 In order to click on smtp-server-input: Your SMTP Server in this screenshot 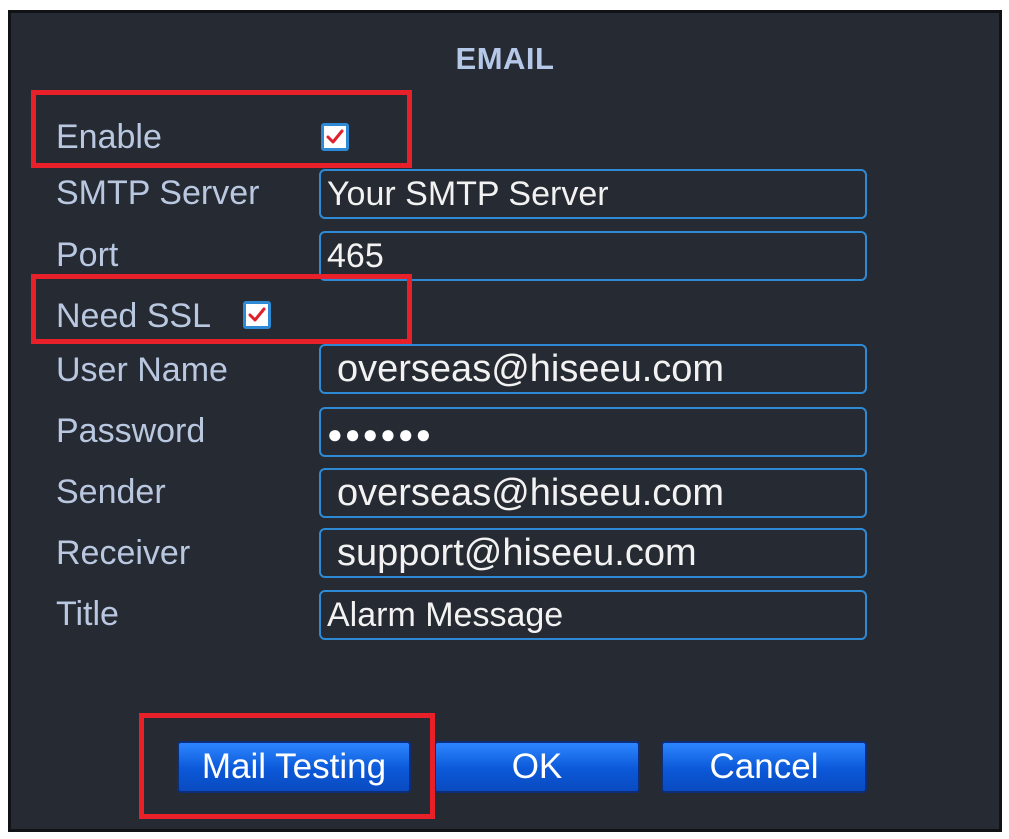, I will do `click(593, 194)`.